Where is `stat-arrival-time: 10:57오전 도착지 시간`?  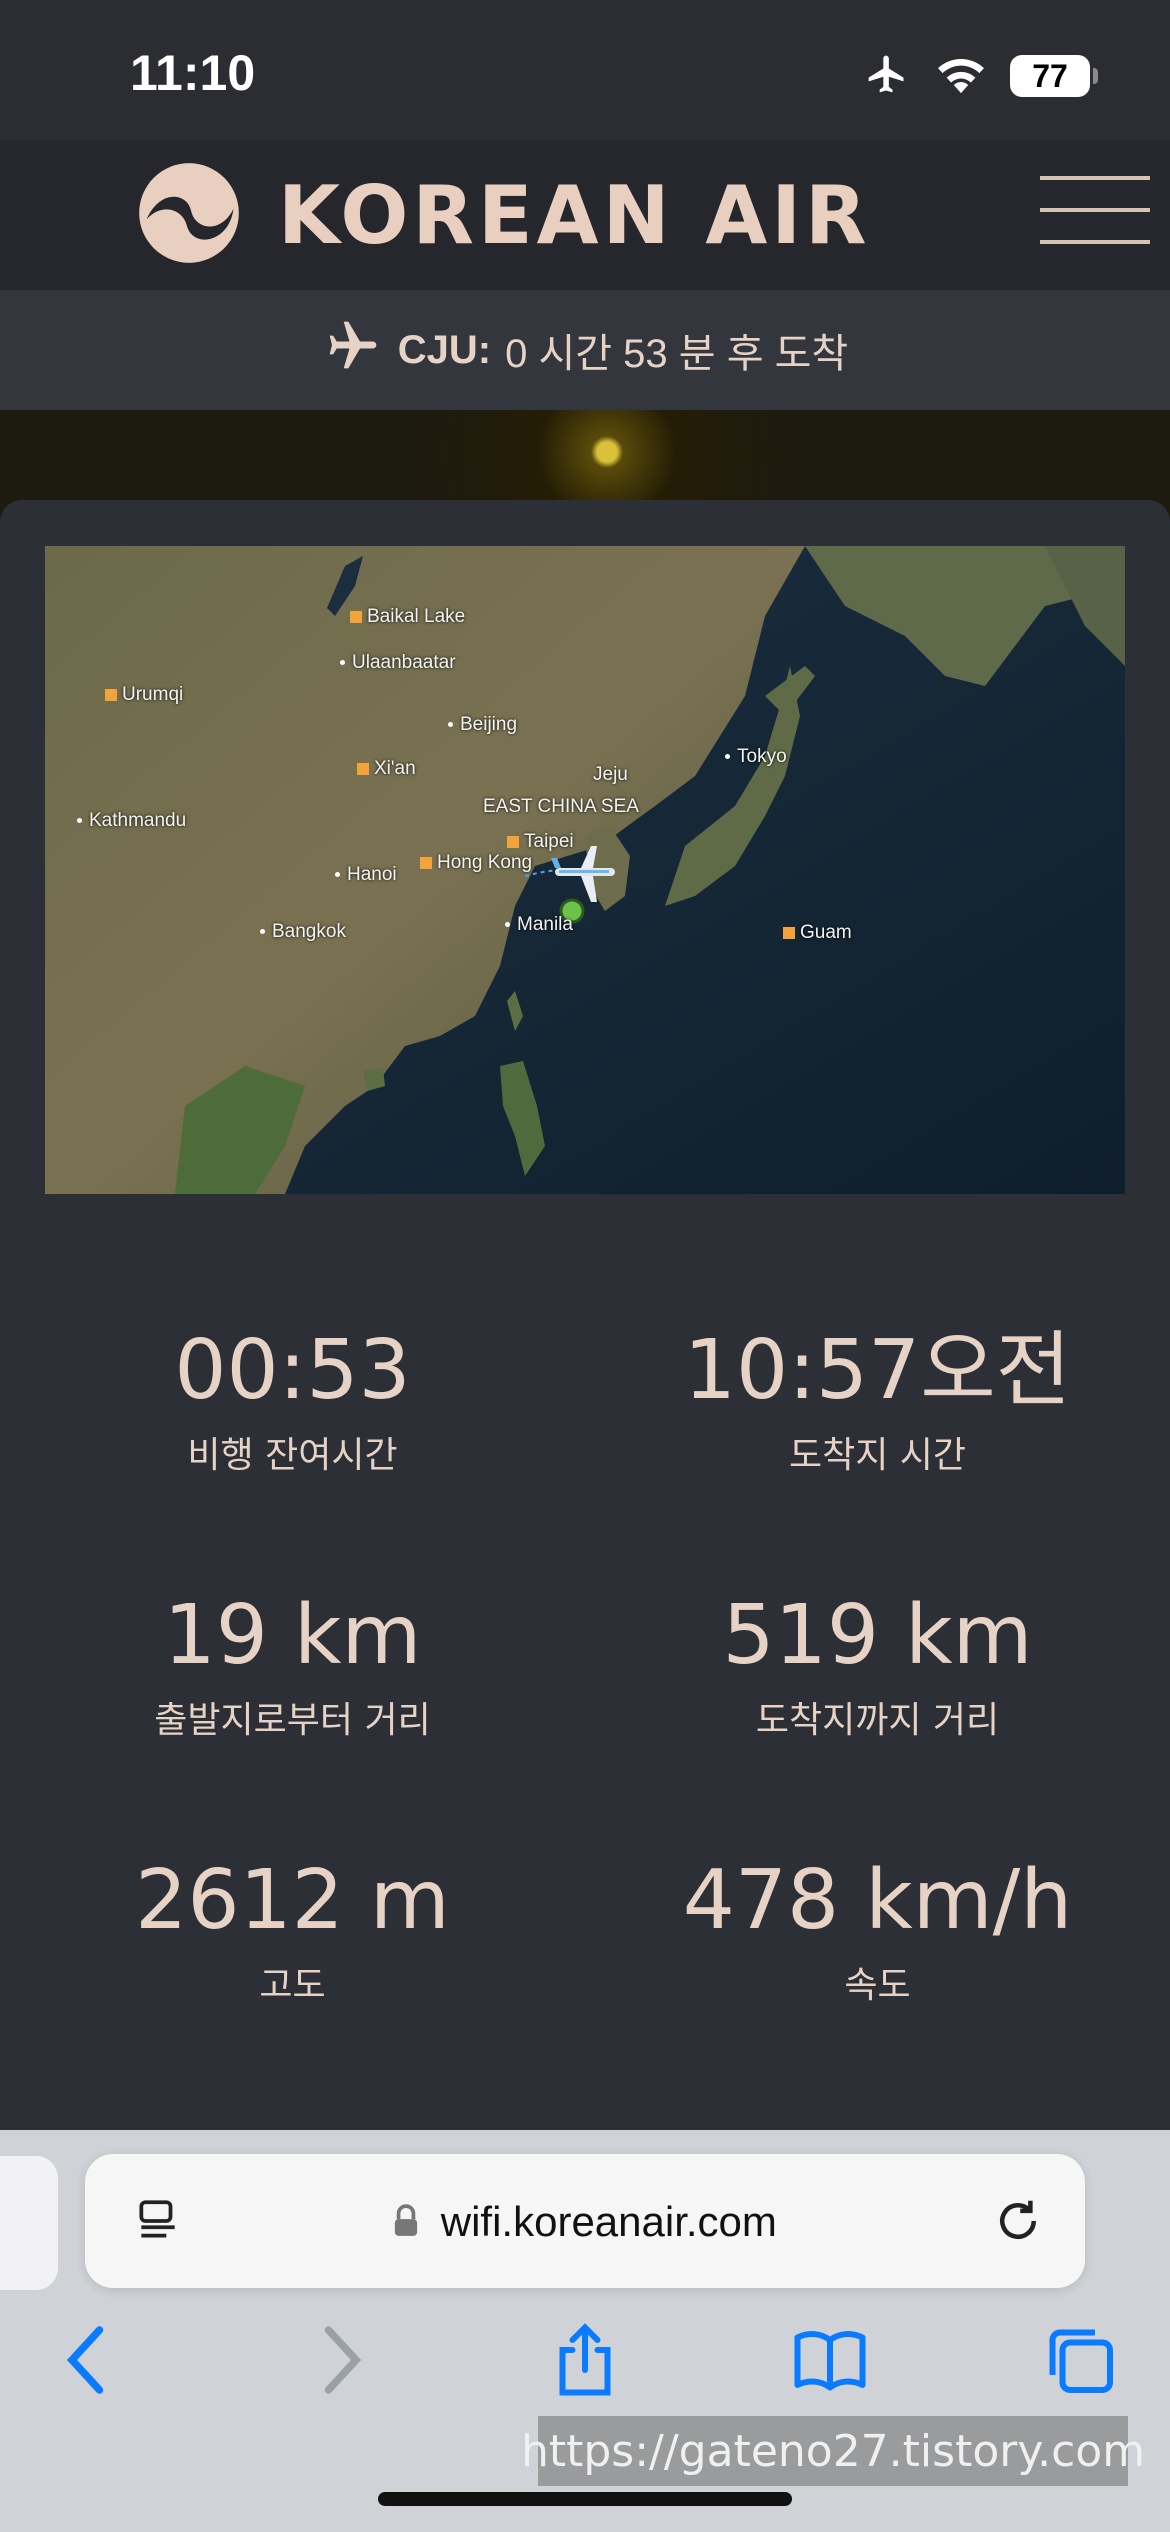 stat-arrival-time: 10:57오전 도착지 시간 is located at coordinates (877, 1404).